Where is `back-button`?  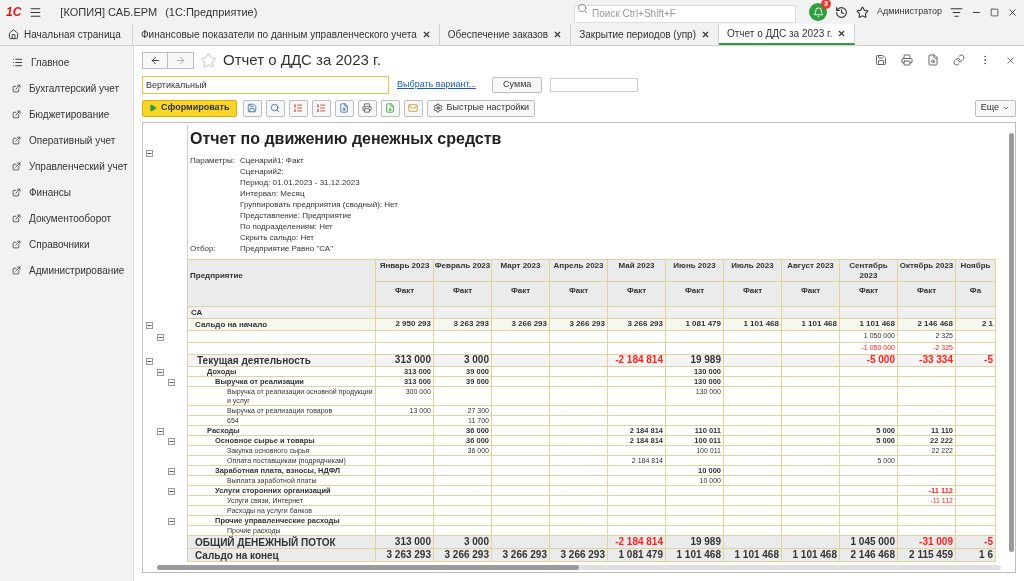 back-button is located at coordinates (155, 60).